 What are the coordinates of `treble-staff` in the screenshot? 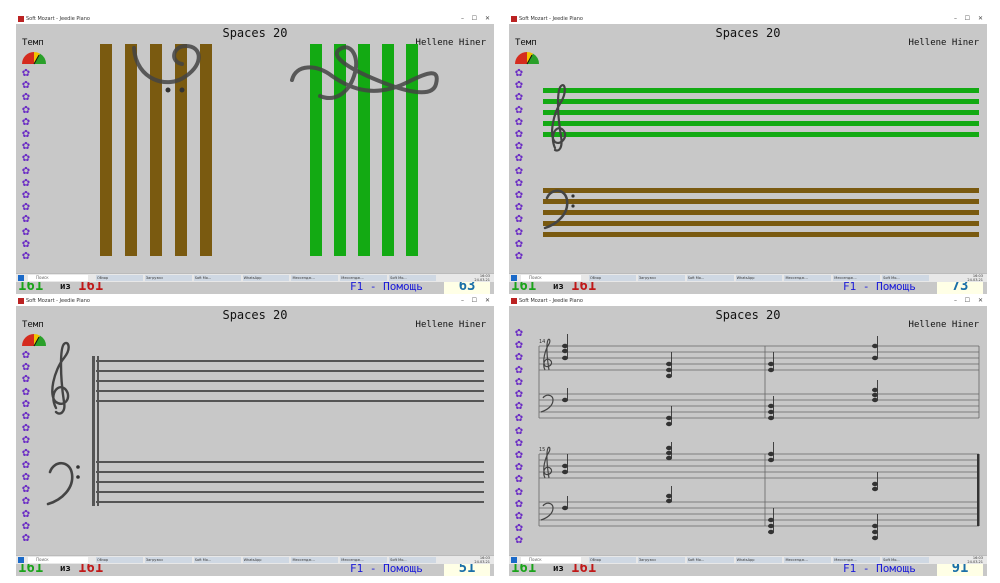 It's located at (290, 381).